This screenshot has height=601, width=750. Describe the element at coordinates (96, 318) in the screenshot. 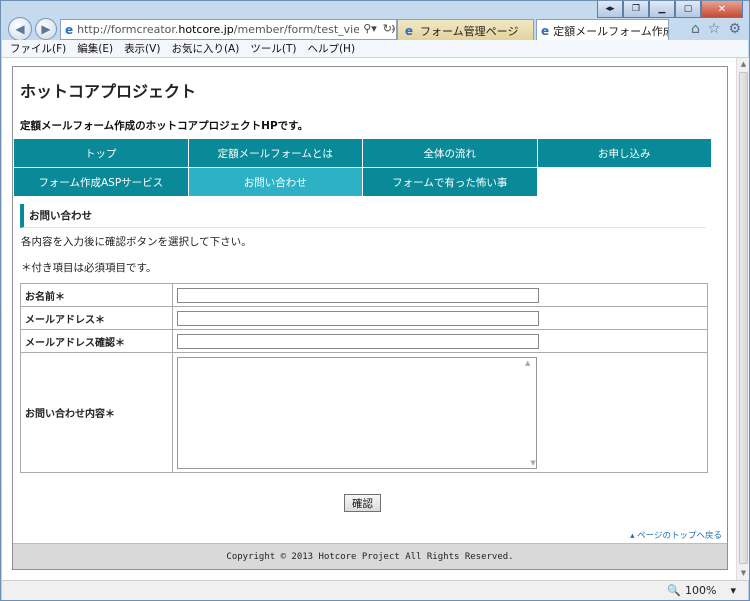

I see `email-label: メールアドレス＊` at that location.